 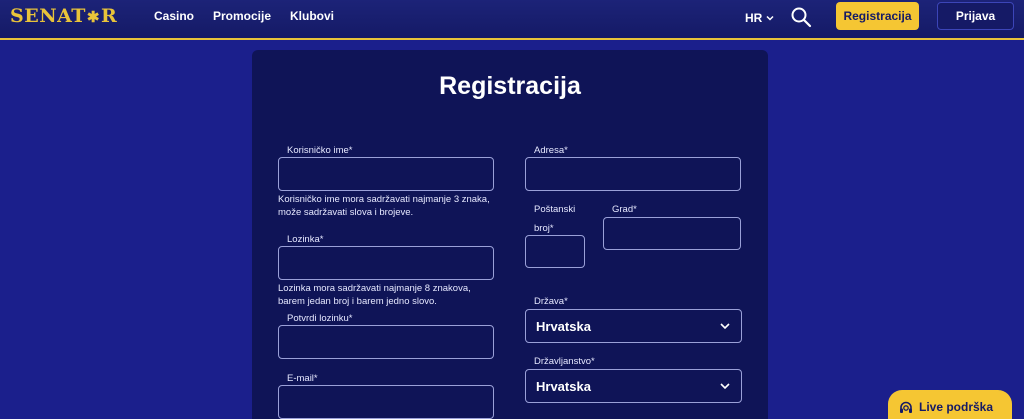 I want to click on live-support-label: Live podrška, so click(x=956, y=407).